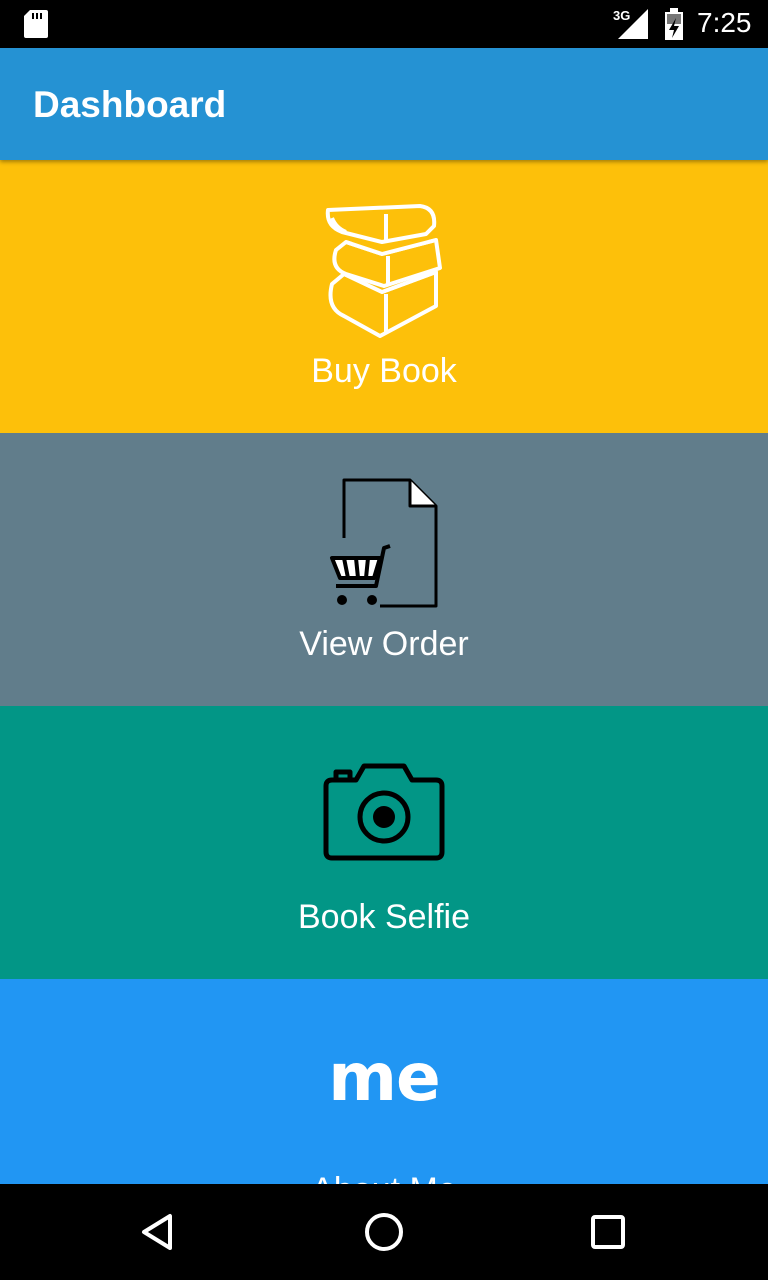 This screenshot has height=1280, width=768. I want to click on page-title: Dashboard, so click(130, 104).